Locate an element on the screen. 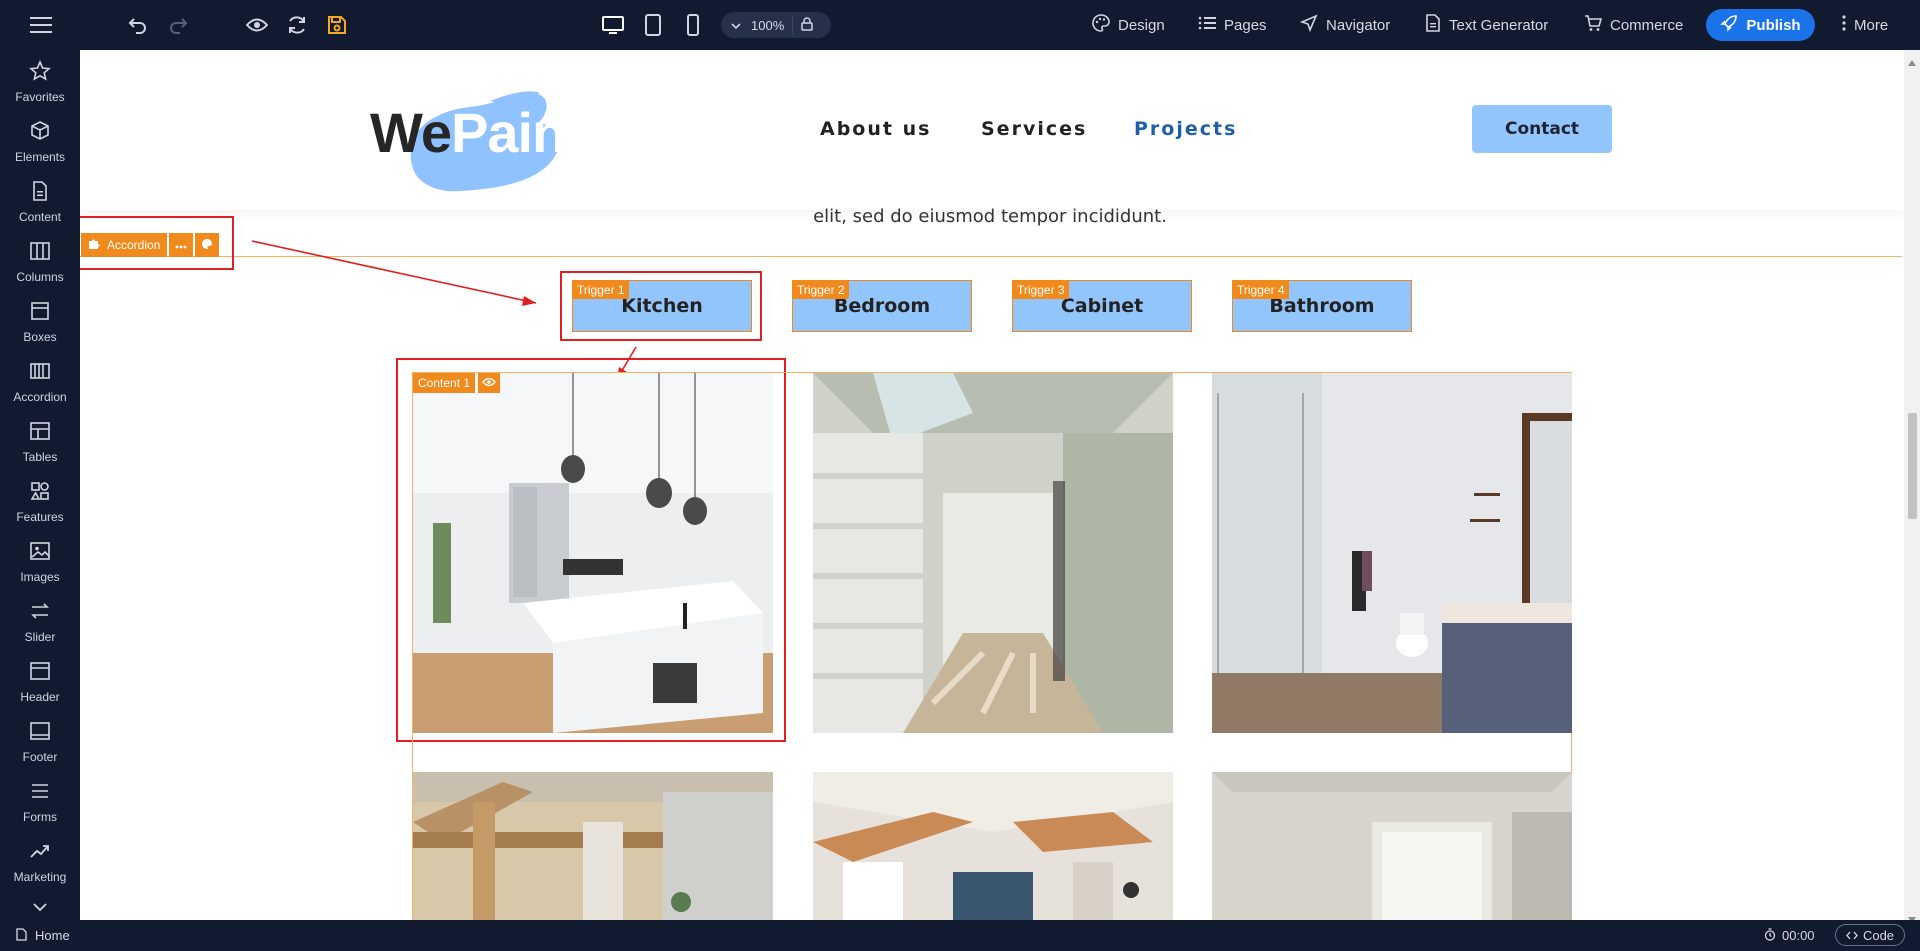 This screenshot has height=951, width=1920. site-logo: WePaint is located at coordinates (477, 132).